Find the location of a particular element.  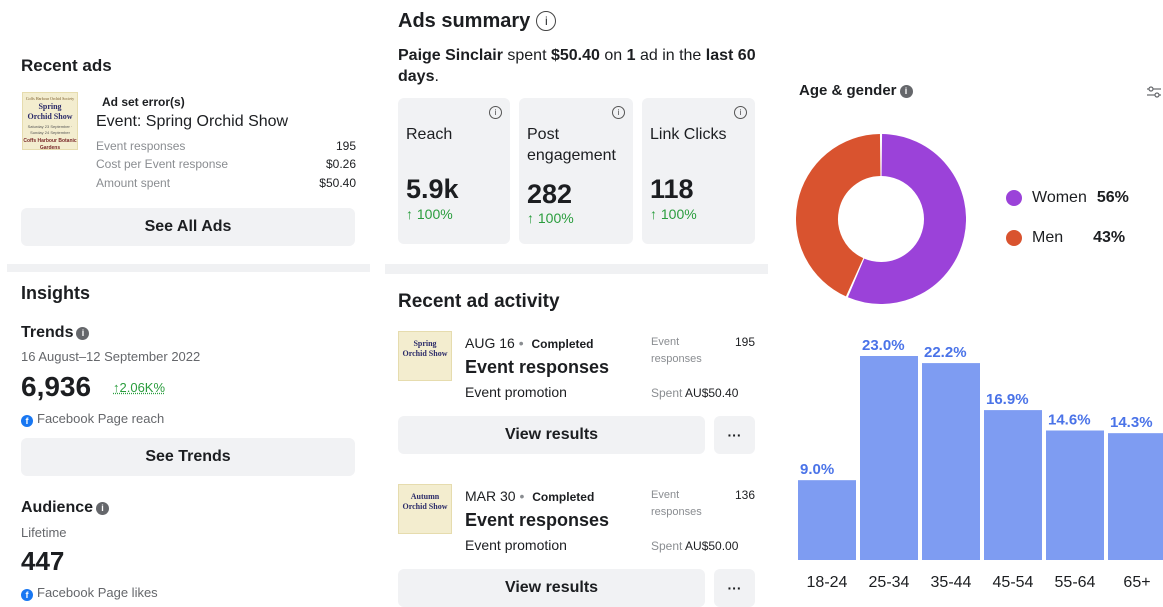

summary-amount: $50.40 is located at coordinates (575, 55).